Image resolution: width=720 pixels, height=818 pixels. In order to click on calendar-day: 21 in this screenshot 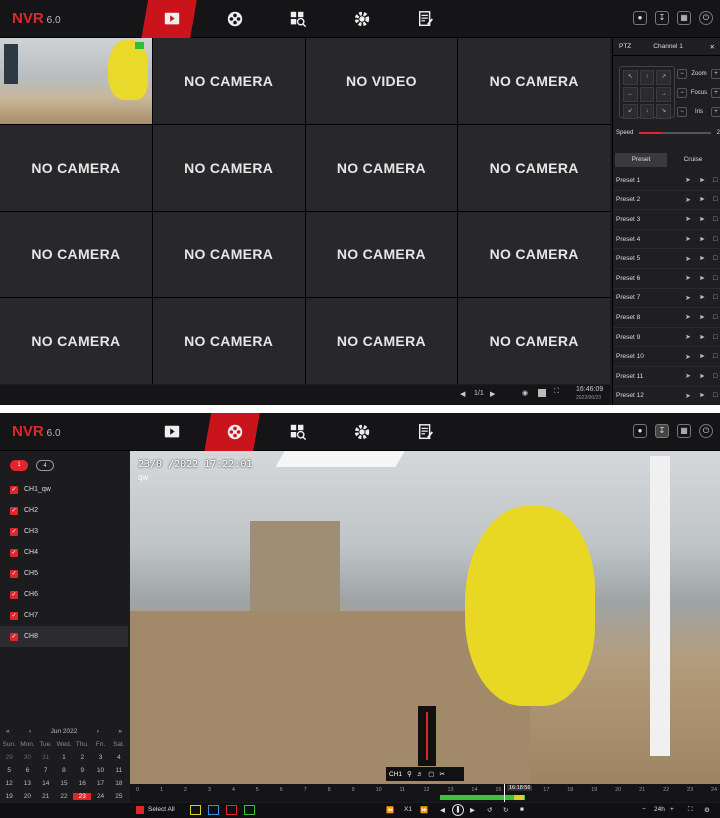, I will do `click(46, 796)`.